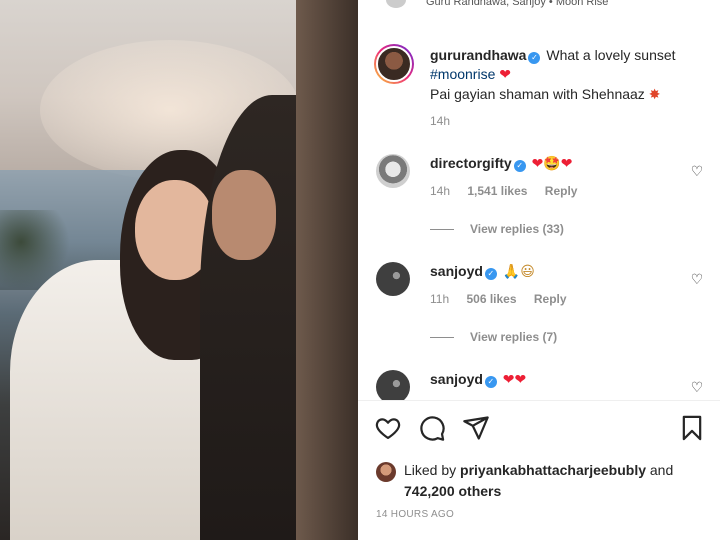 This screenshot has width=720, height=540. I want to click on view-replies-label: View replies (7), so click(514, 337).